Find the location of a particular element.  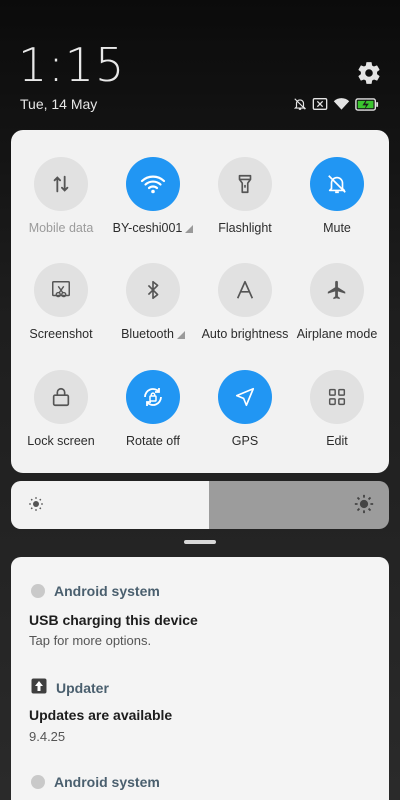

bluetooth-icon is located at coordinates (153, 290).